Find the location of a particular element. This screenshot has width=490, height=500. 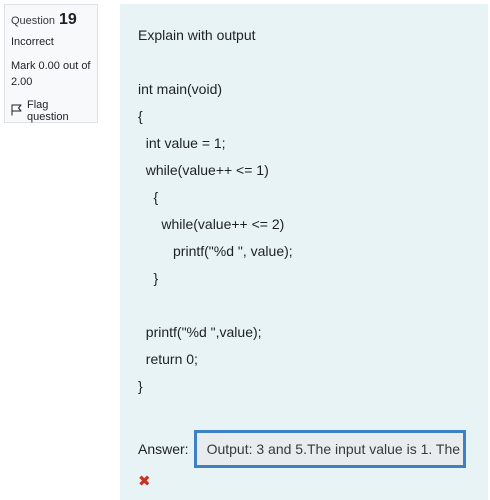

answer-label: Answer: is located at coordinates (163, 449).